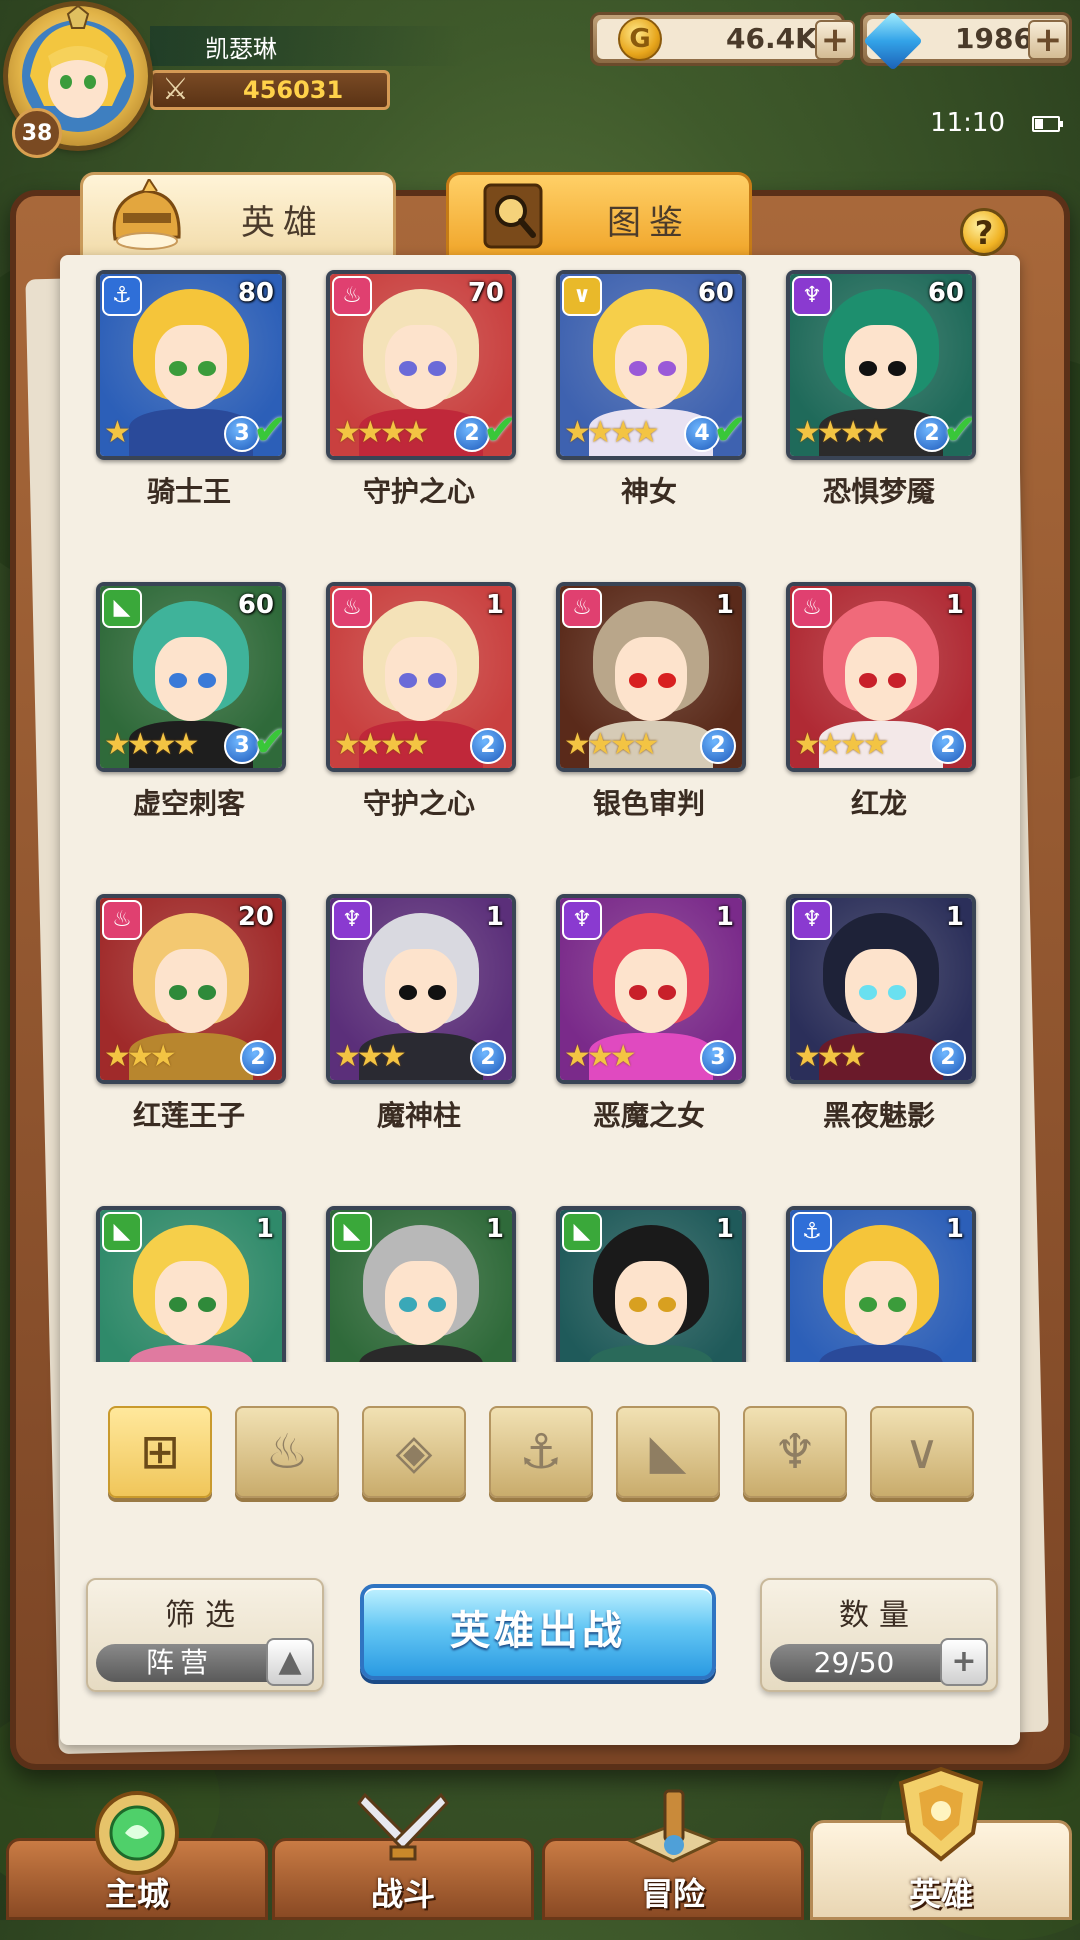 Image resolution: width=1080 pixels, height=1940 pixels. What do you see at coordinates (191, 677) in the screenshot?
I see `hero-portrait: ◣ 60 ★★★★ 3 ✔` at bounding box center [191, 677].